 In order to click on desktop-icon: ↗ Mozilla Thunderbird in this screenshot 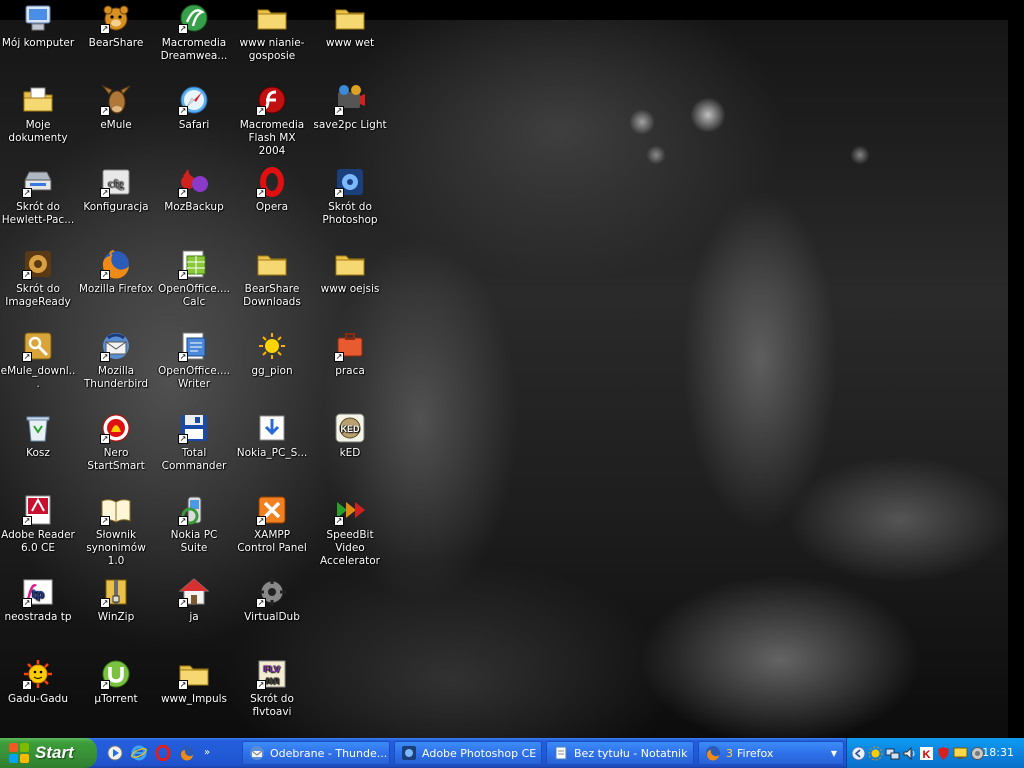, I will do `click(116, 360)`.